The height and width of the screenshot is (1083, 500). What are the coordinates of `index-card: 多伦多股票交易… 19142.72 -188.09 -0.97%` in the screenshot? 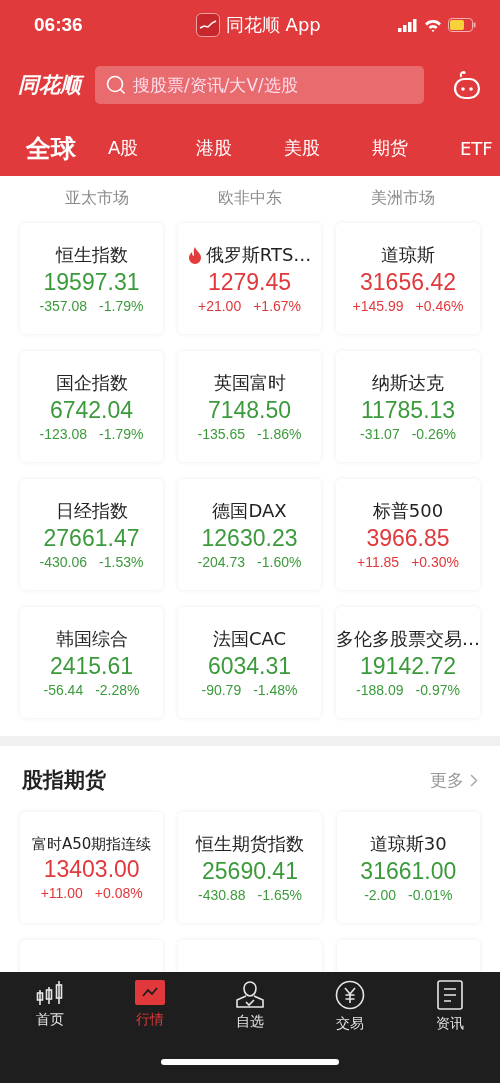 It's located at (408, 662).